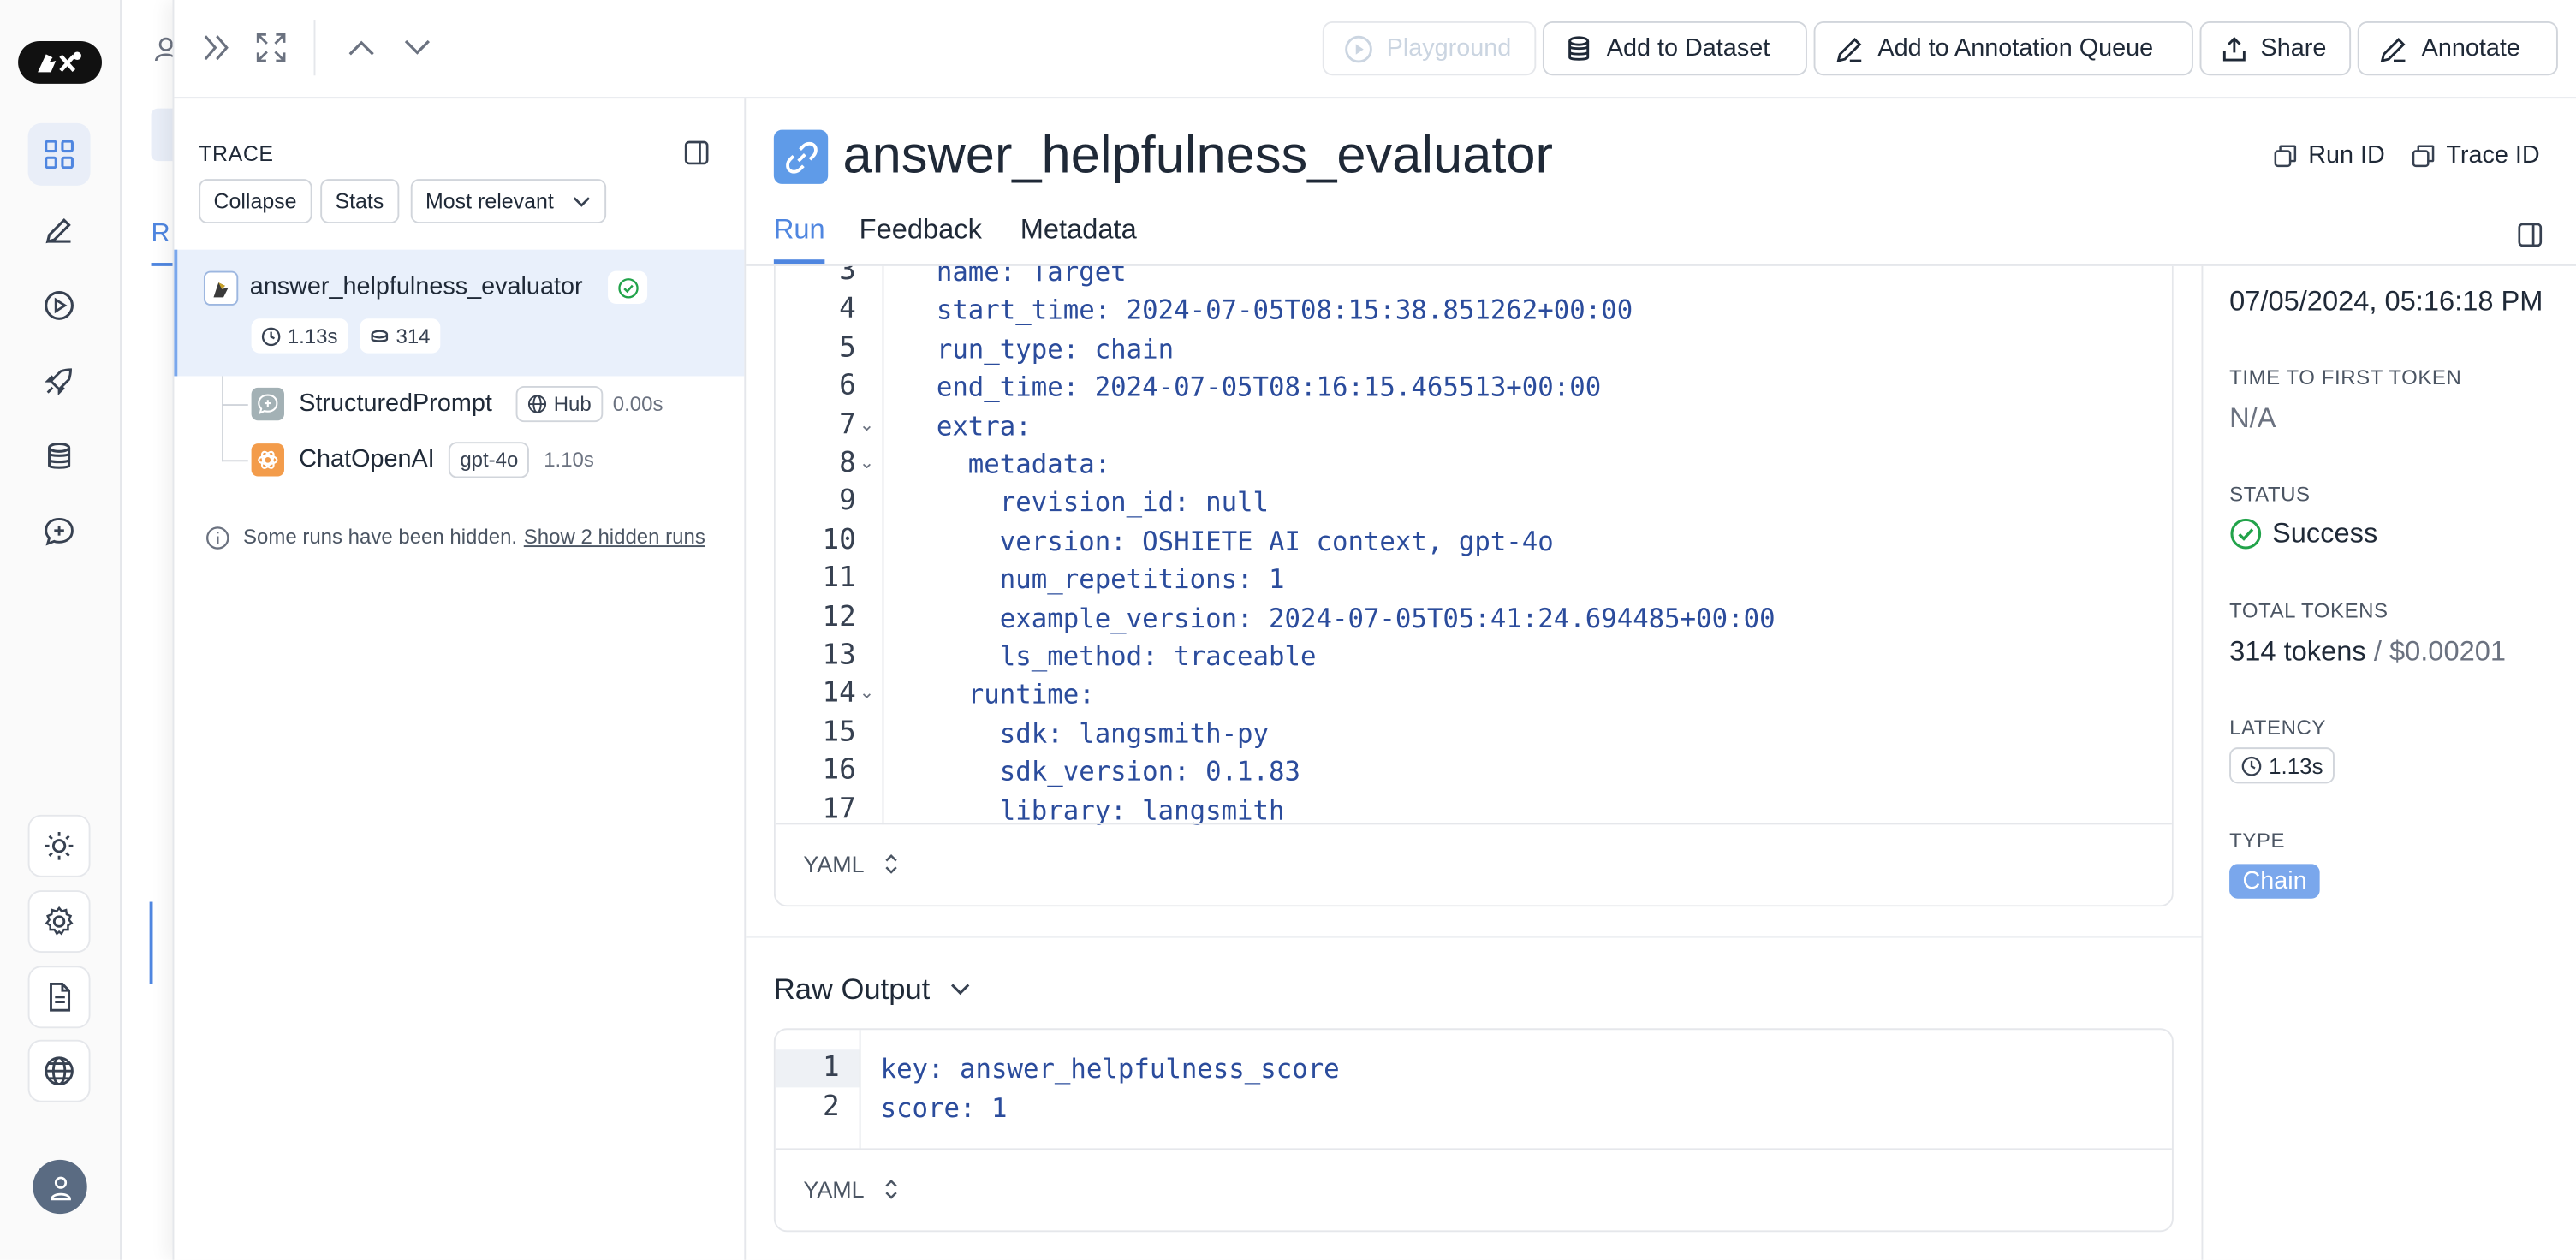 The height and width of the screenshot is (1260, 2576). I want to click on line-number: 13, so click(839, 656).